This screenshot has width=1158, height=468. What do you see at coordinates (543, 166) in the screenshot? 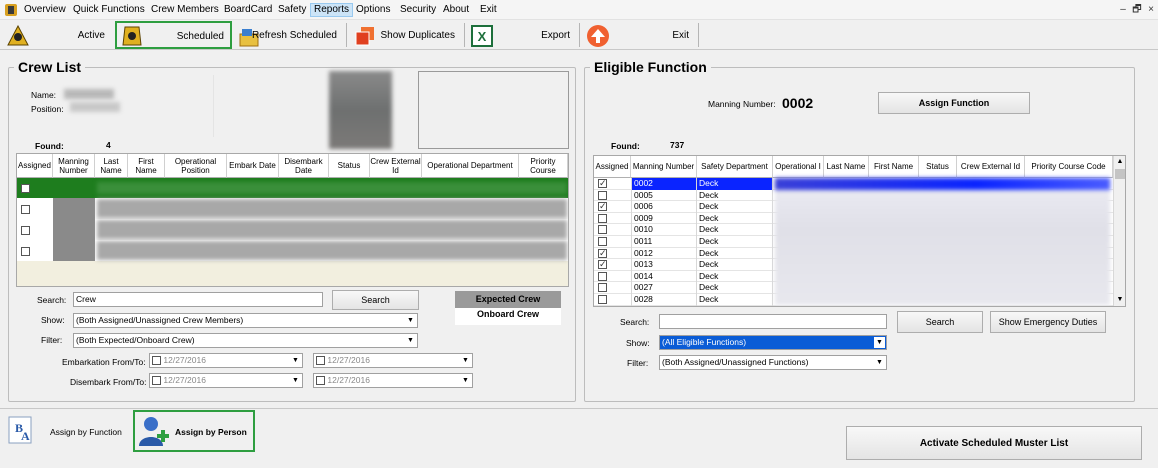
I see `col-priority-course: Priority Course` at bounding box center [543, 166].